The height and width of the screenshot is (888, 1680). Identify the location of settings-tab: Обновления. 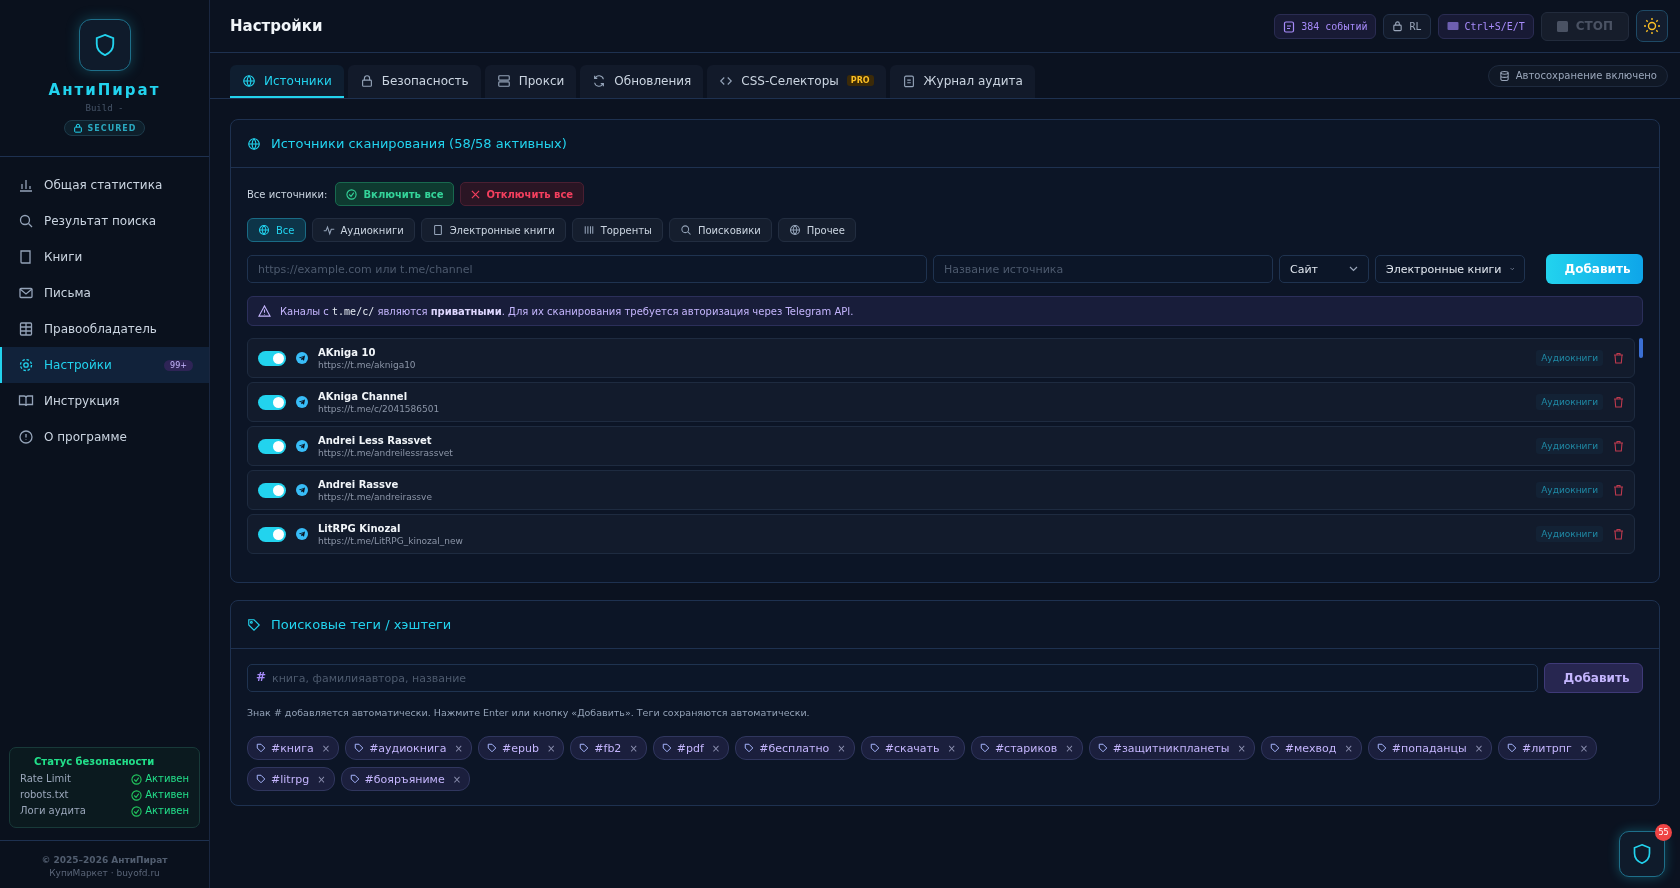
(642, 81).